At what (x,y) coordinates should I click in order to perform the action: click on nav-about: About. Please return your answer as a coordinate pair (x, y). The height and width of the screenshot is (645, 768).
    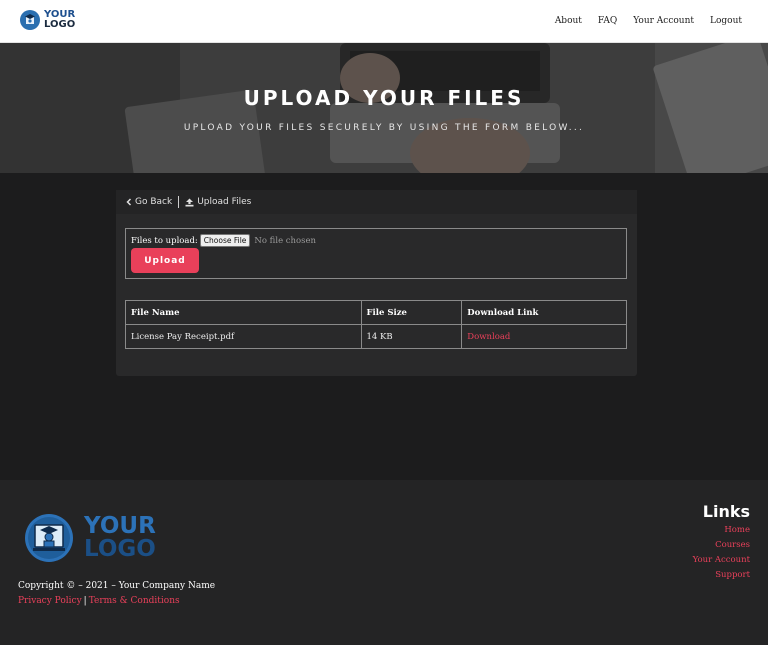
    Looking at the image, I should click on (568, 21).